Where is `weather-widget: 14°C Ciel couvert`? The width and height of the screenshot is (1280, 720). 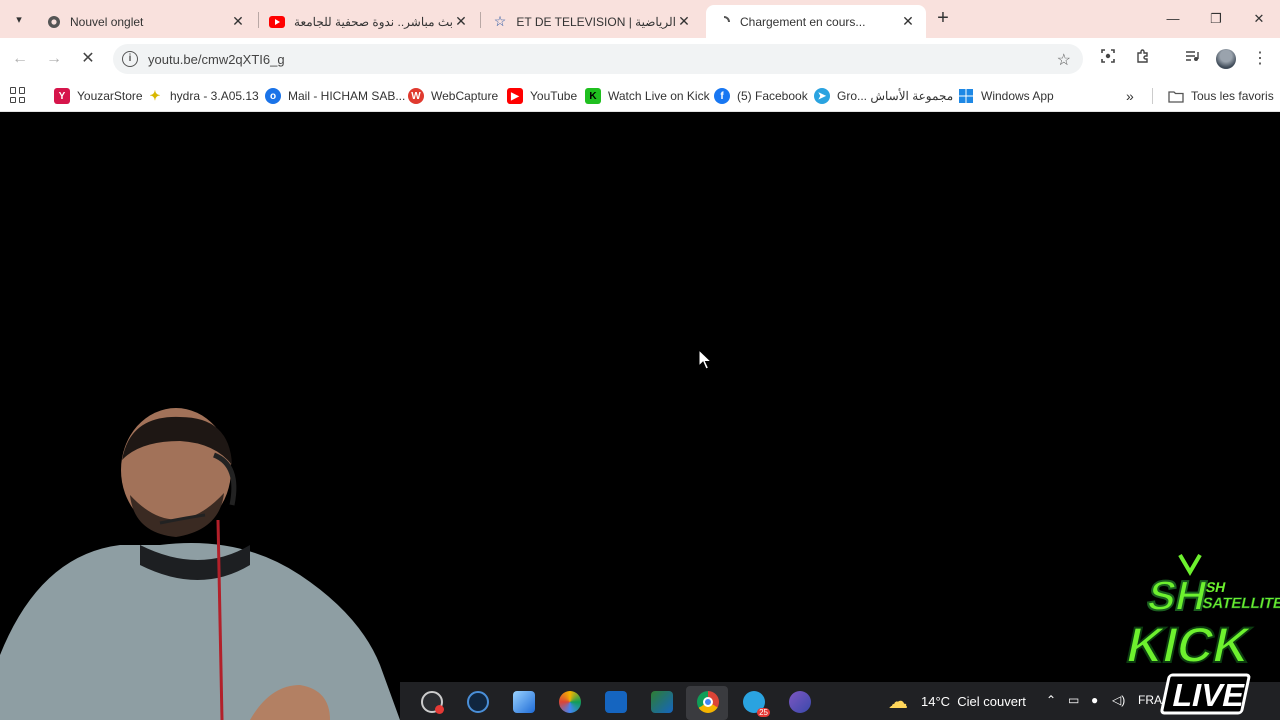
weather-widget: 14°C Ciel couvert is located at coordinates (973, 701).